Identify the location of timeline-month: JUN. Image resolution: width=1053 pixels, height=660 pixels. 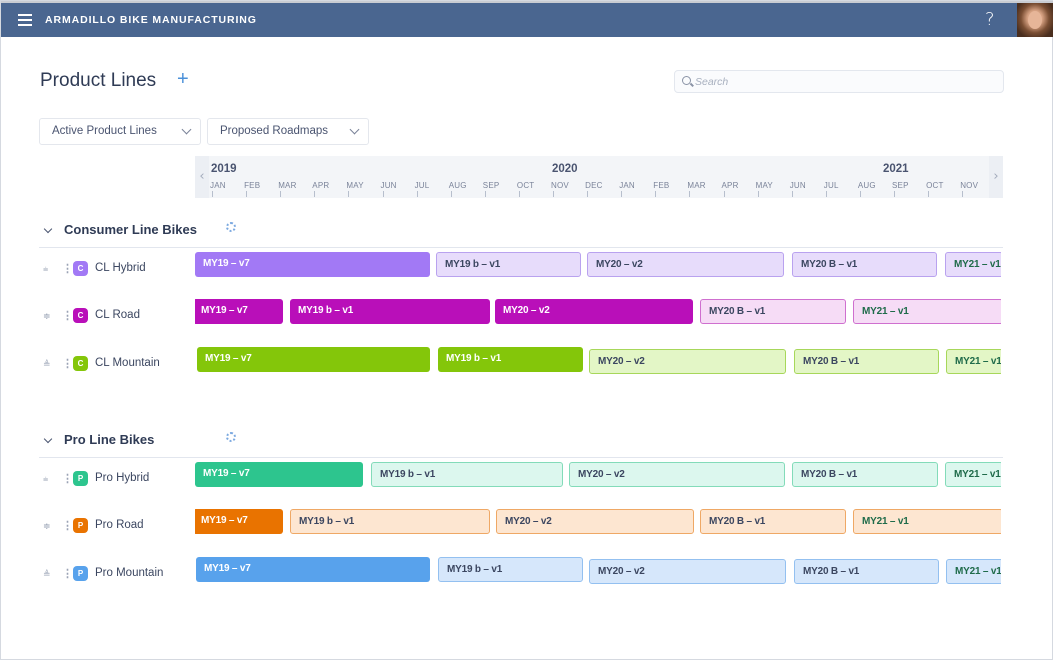
(388, 185).